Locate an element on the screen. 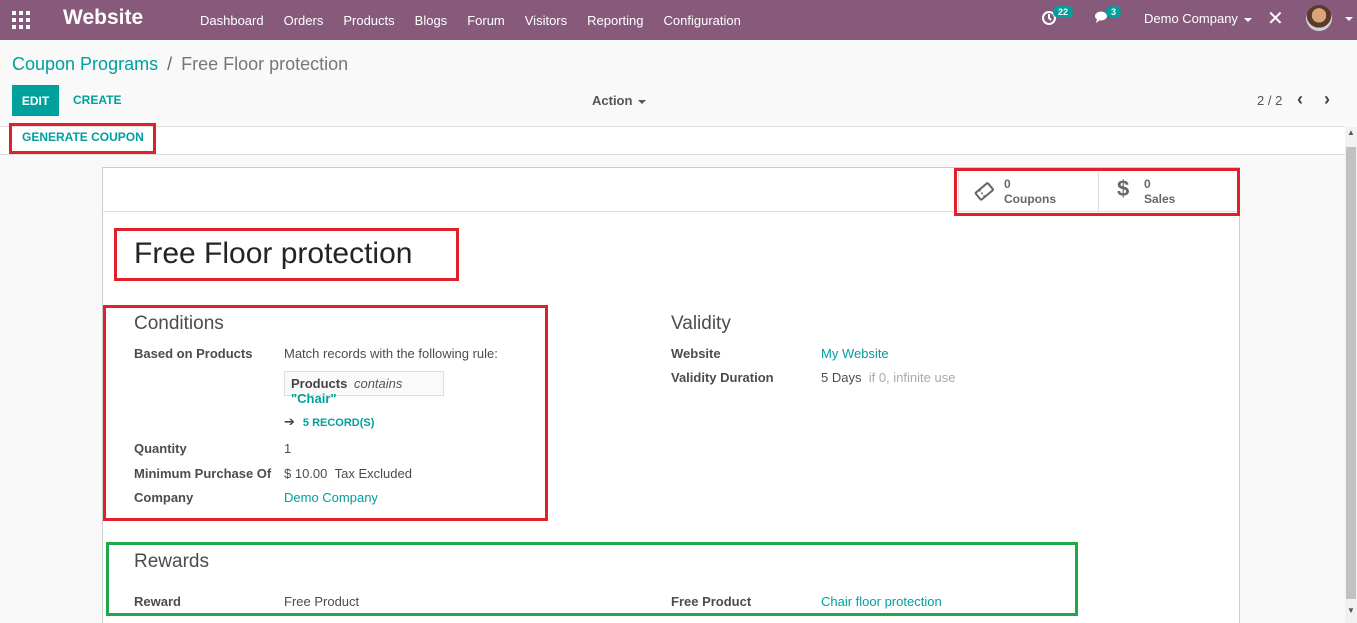 Image resolution: width=1357 pixels, height=623 pixels. messaging-button: 3 is located at coordinates (1108, 17).